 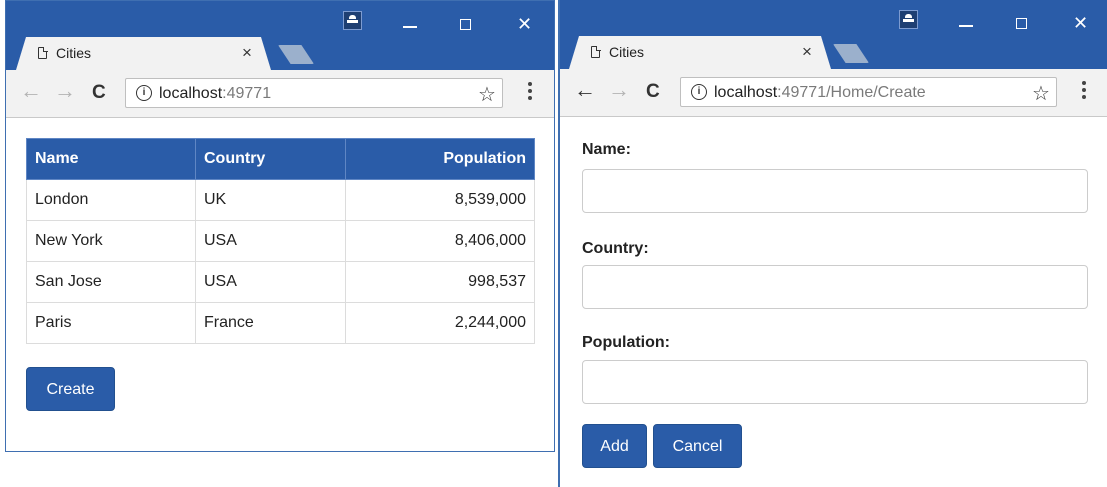 I want to click on cell-name: London, so click(x=111, y=200).